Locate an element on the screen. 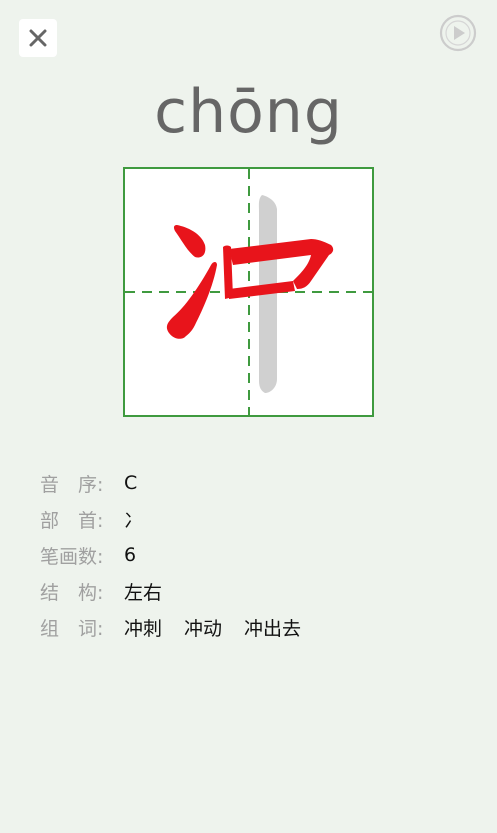 The width and height of the screenshot is (497, 833). info-row-words: 组 词: 冲刺 冲动 冲出去 is located at coordinates (250, 627).